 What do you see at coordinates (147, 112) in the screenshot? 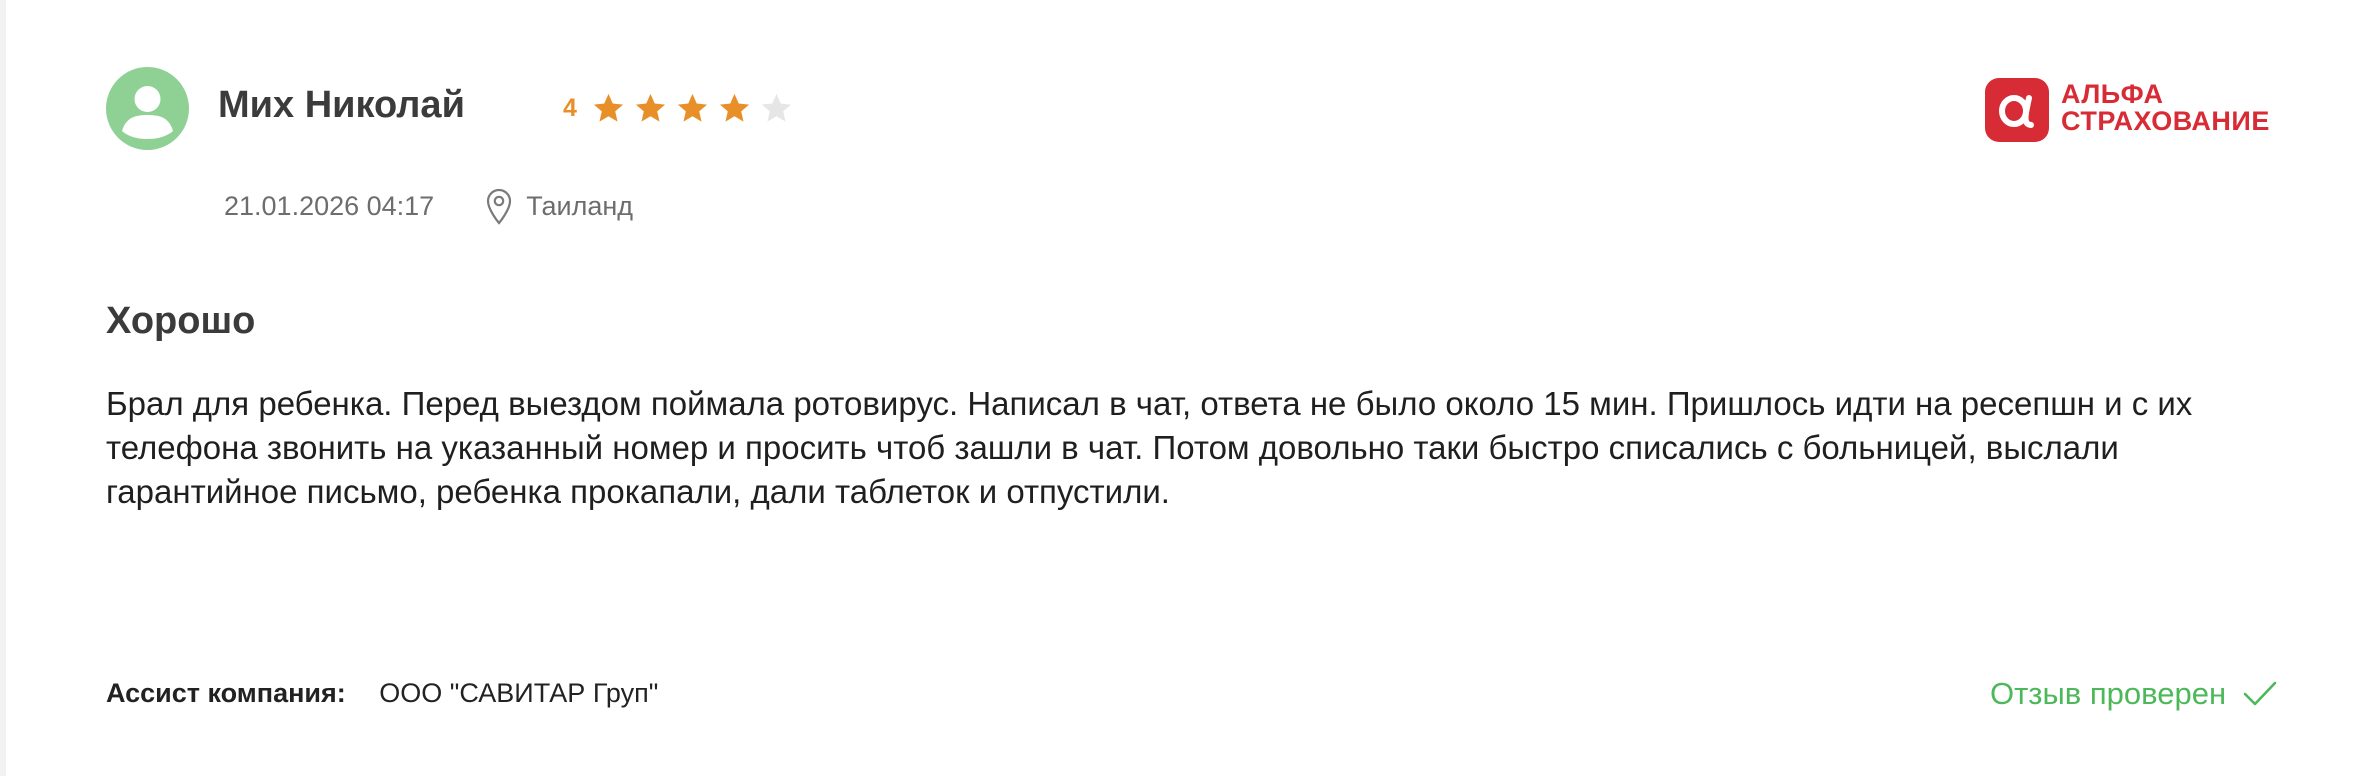
I see `user-avatar-icon` at bounding box center [147, 112].